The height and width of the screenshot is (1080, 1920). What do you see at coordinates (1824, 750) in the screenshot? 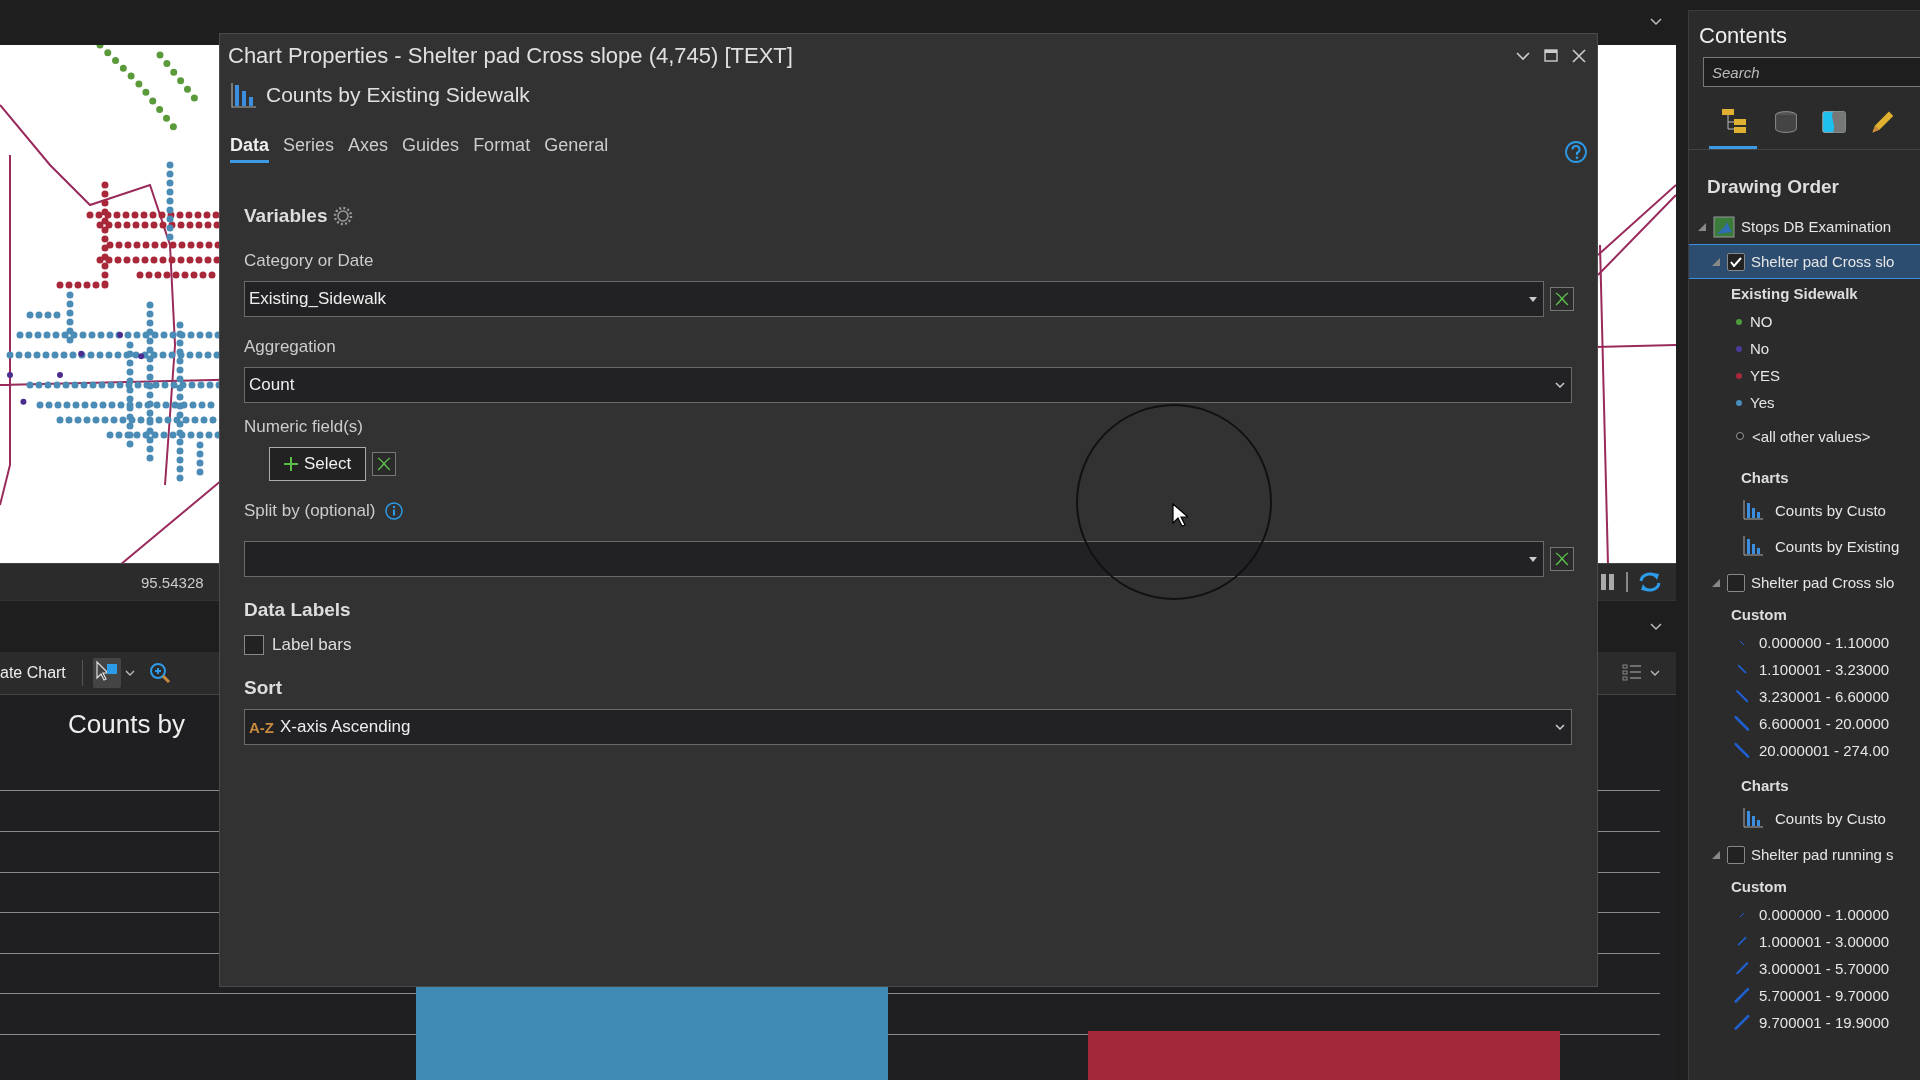
I see `legend-label: 20.000001 - 274.00` at bounding box center [1824, 750].